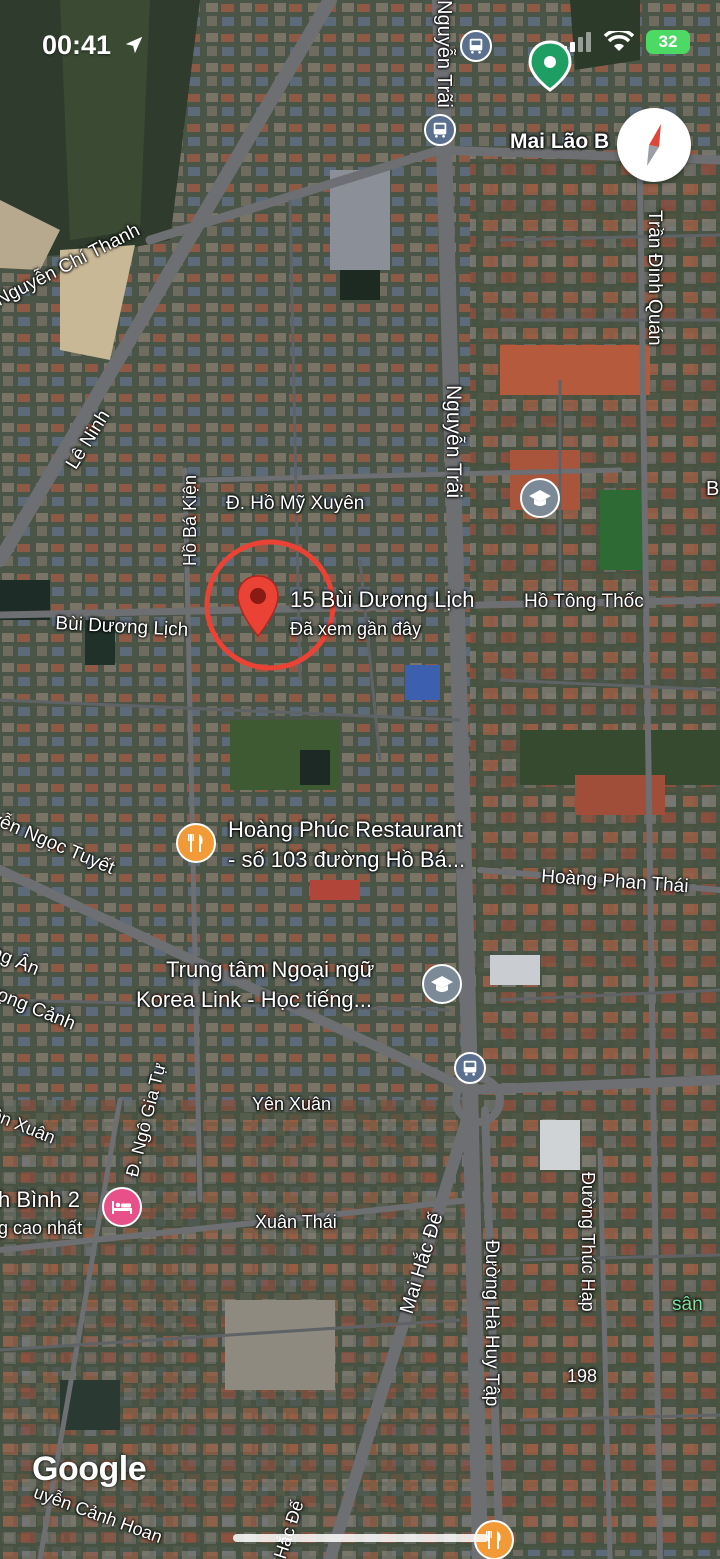 The height and width of the screenshot is (1559, 720). What do you see at coordinates (41, 1228) in the screenshot?
I see `hotel-name-line2: g cao nhất` at bounding box center [41, 1228].